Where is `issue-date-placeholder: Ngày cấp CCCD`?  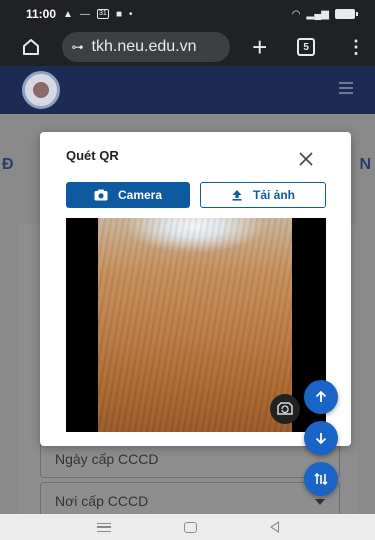
issue-date-placeholder: Ngày cấp CCCD is located at coordinates (107, 459).